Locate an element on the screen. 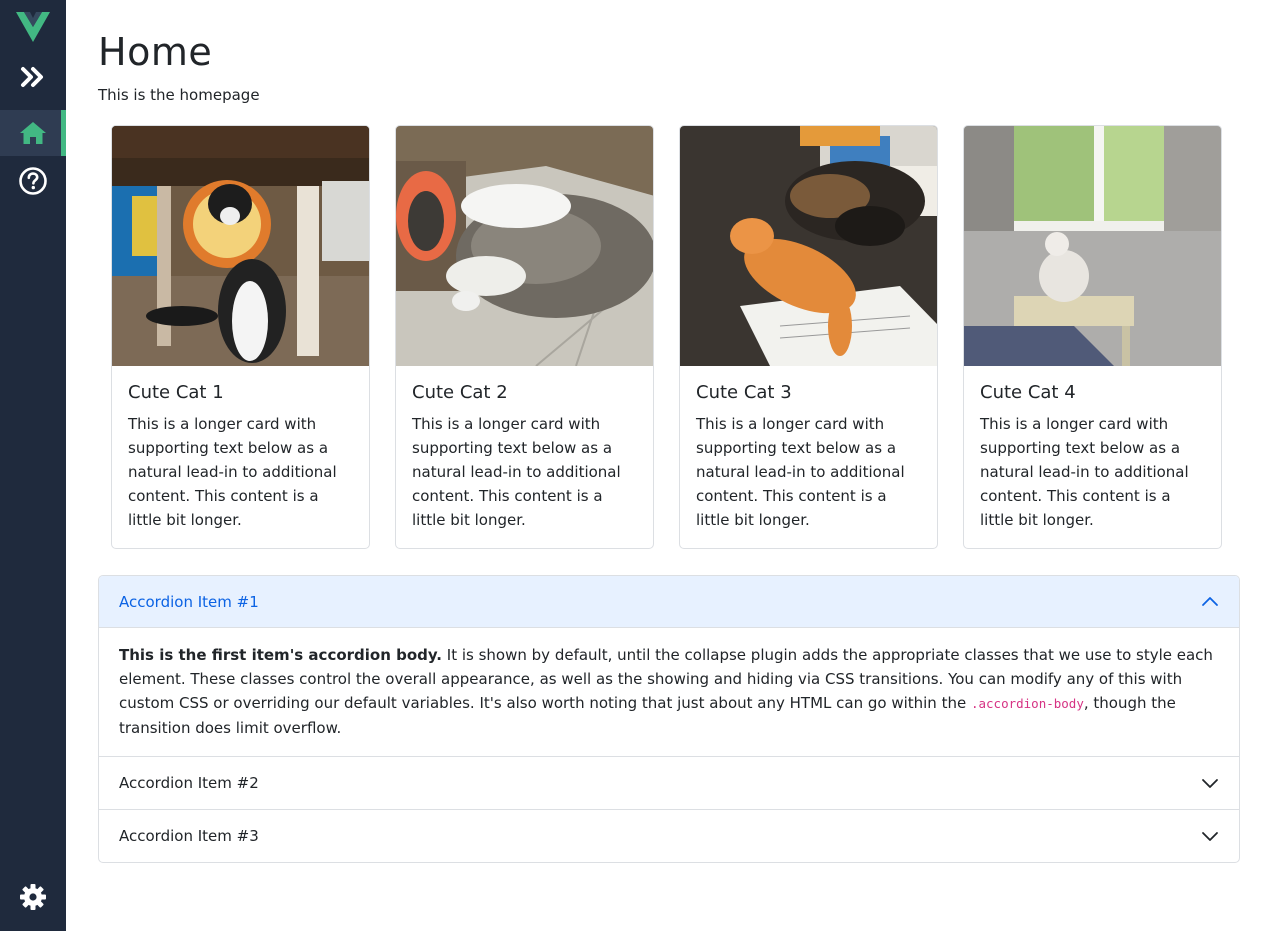 Image resolution: width=1265 pixels, height=931 pixels. card-title: Cute Cat 1 is located at coordinates (176, 392).